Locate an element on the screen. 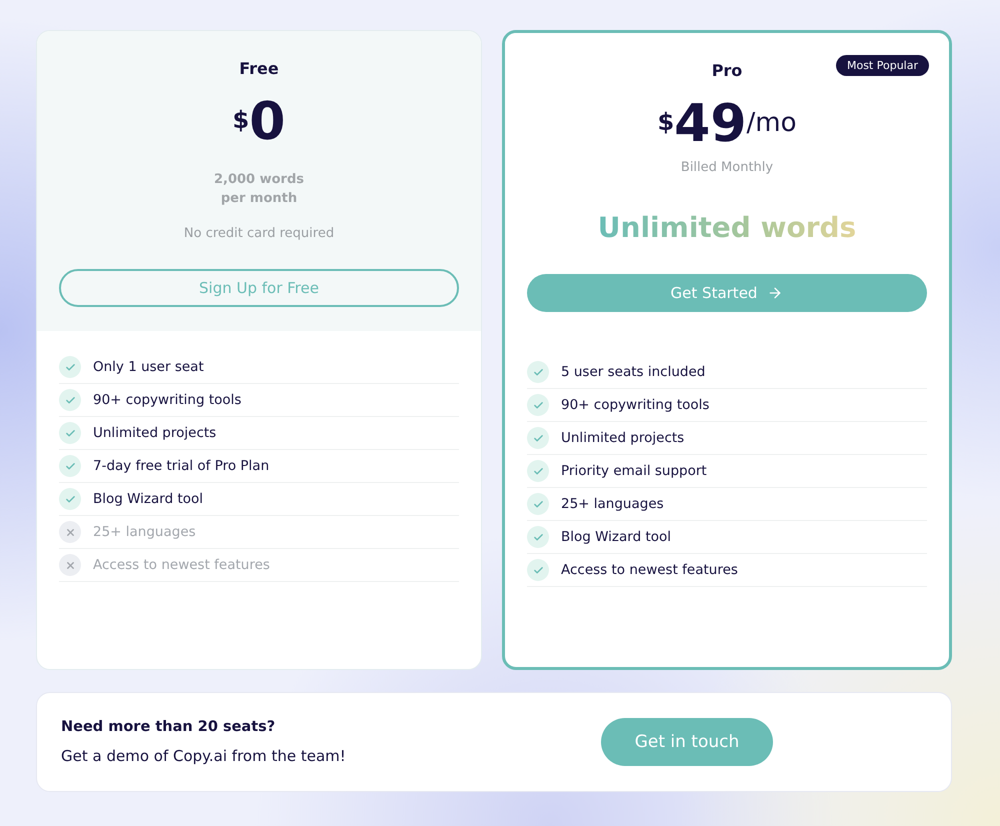 This screenshot has height=826, width=1000. plan-name: Pro is located at coordinates (727, 70).